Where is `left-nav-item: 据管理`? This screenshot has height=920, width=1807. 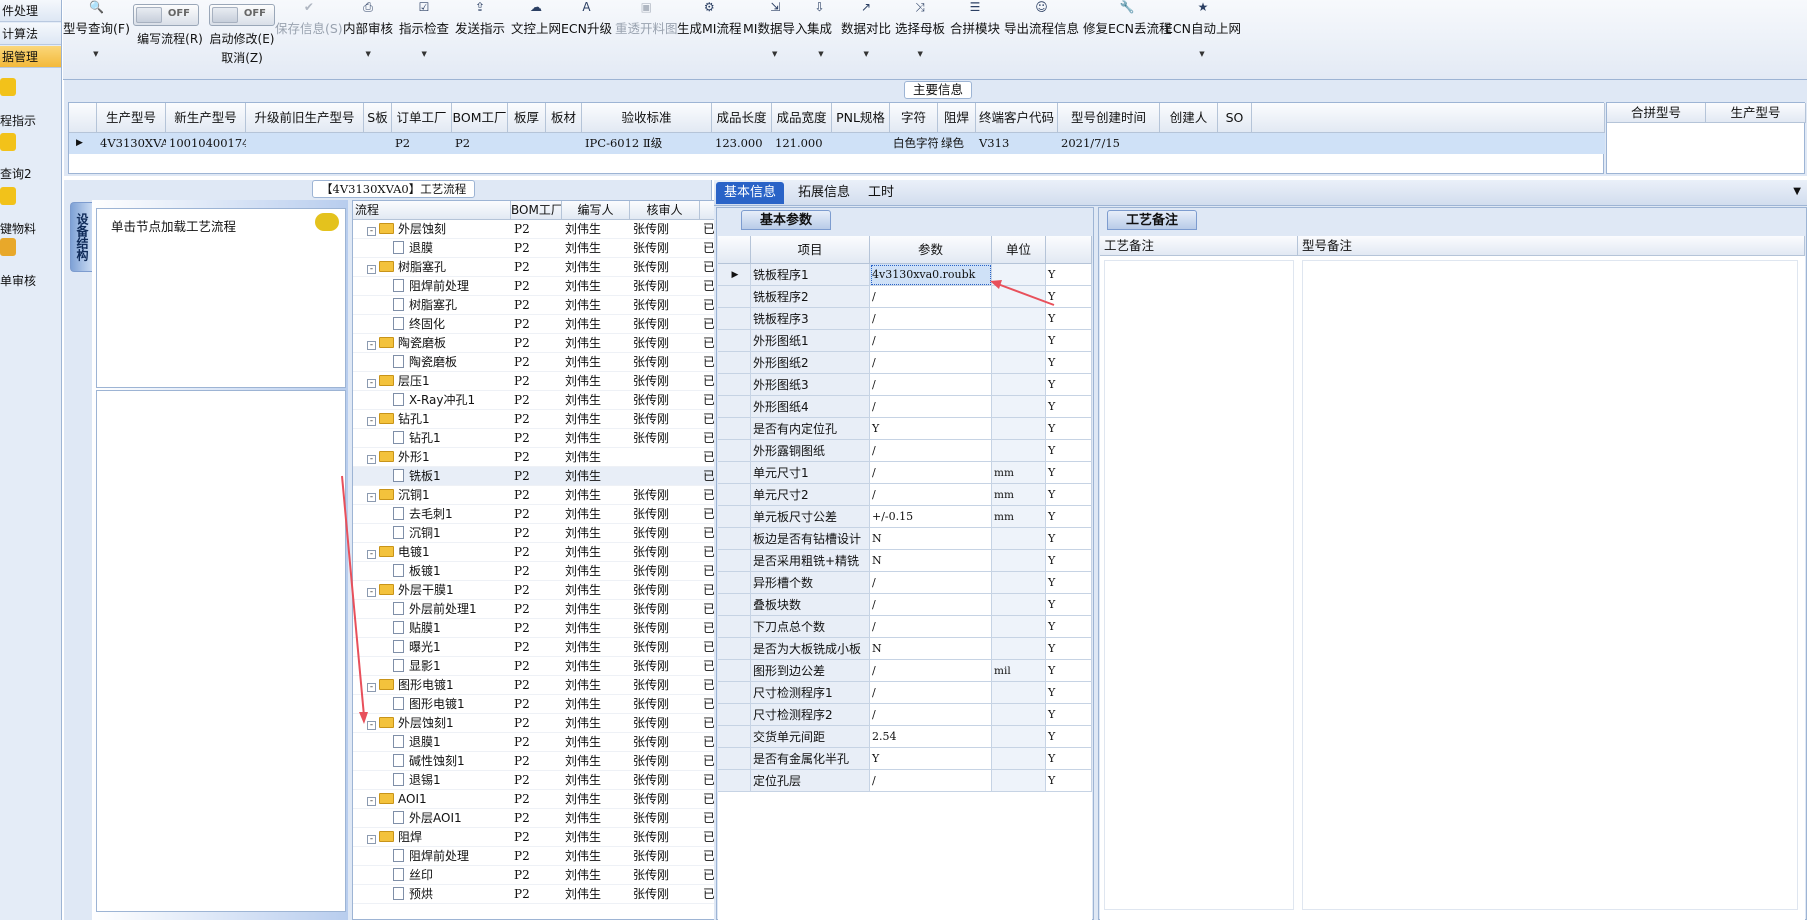
left-nav-item: 据管理 is located at coordinates (30, 57).